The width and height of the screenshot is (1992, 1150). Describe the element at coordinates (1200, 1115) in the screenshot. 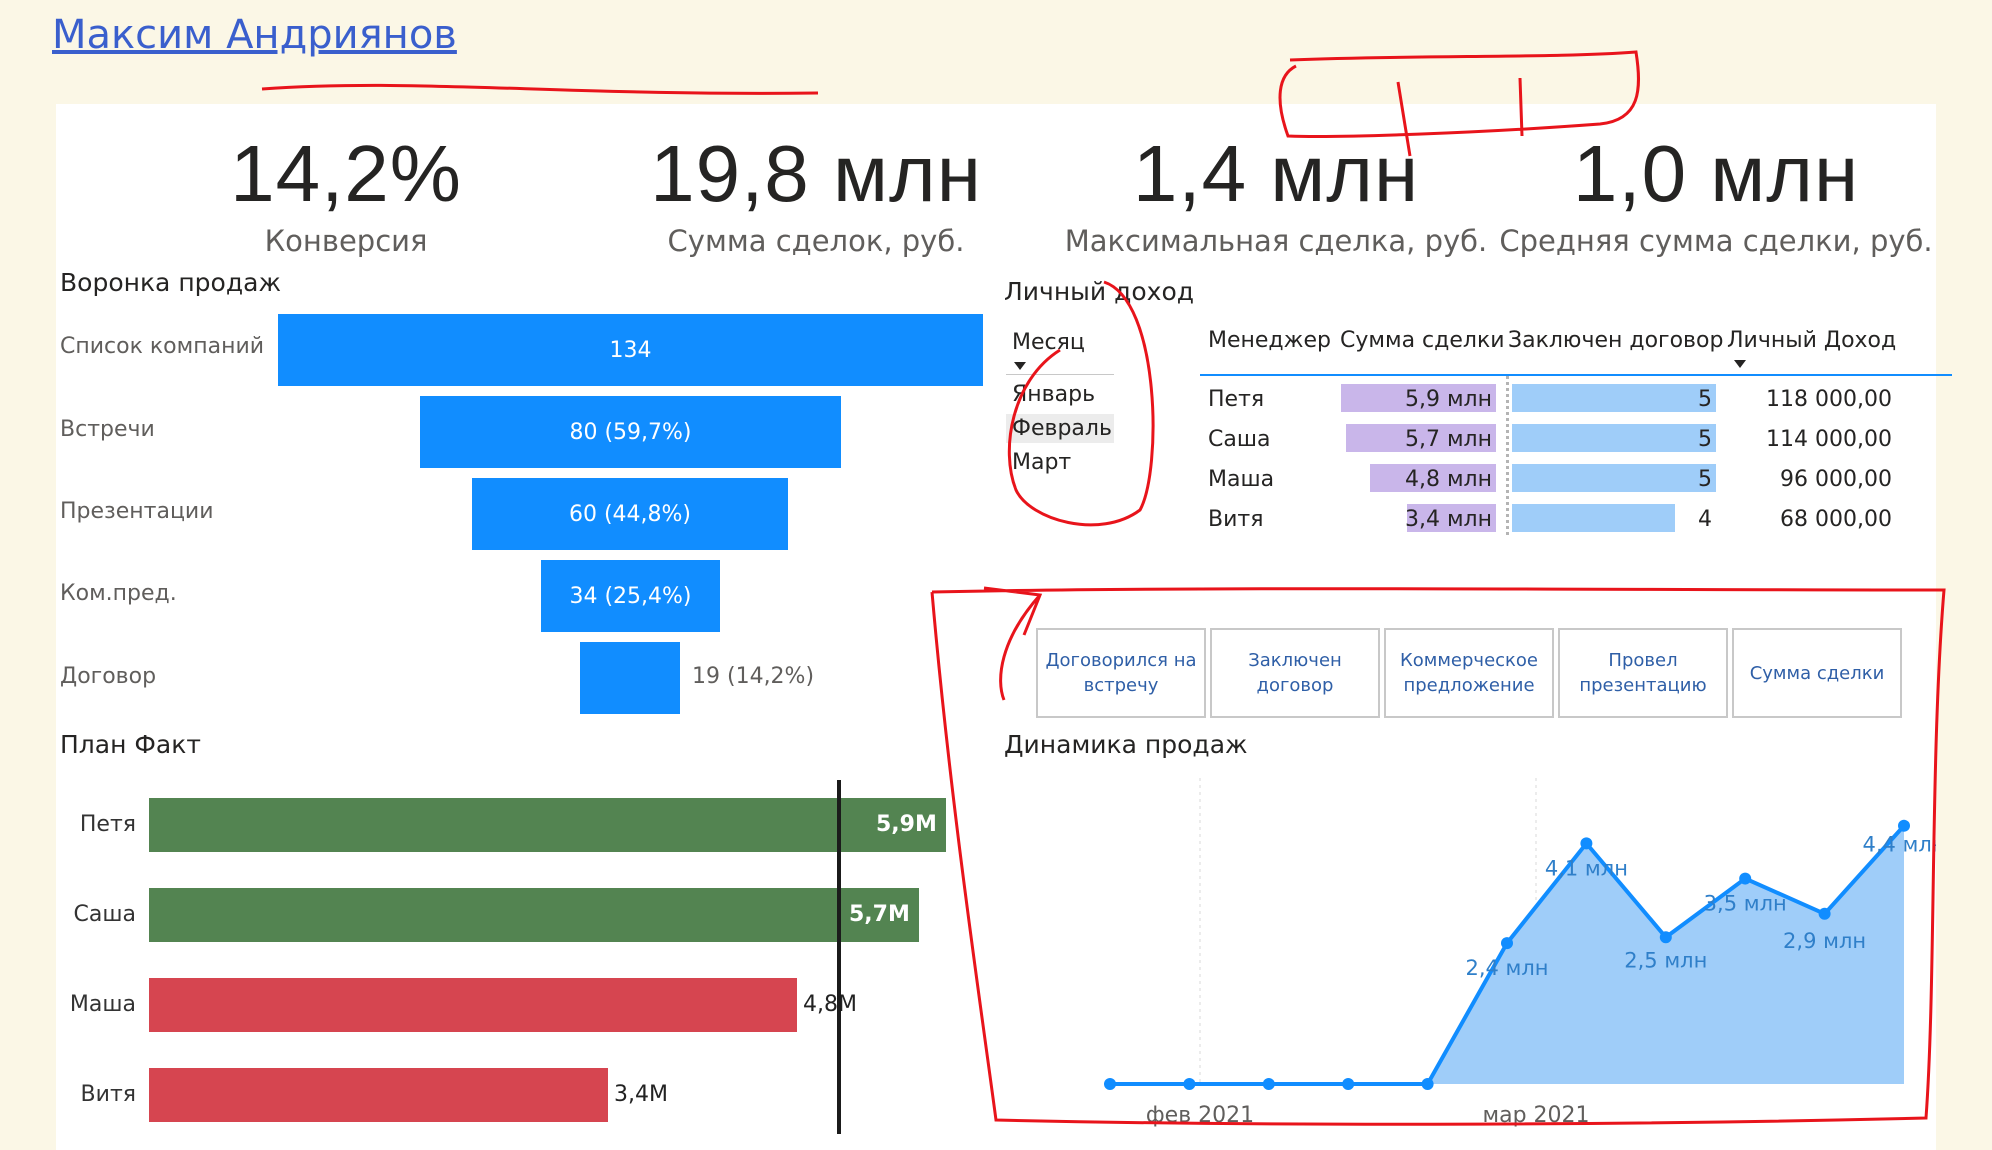

I see `x-tick-label: фев 2021` at that location.